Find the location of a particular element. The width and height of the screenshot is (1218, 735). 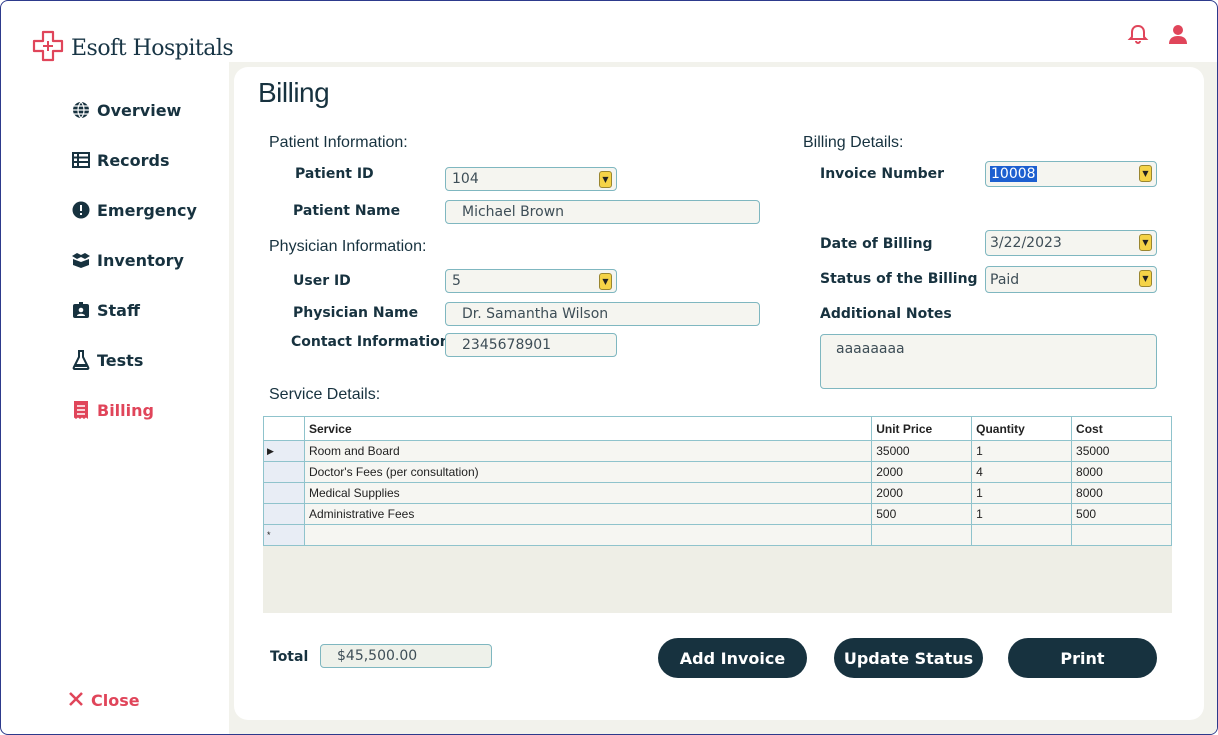

invoice-number-dropdown: 10008 ▼ is located at coordinates (1071, 174).